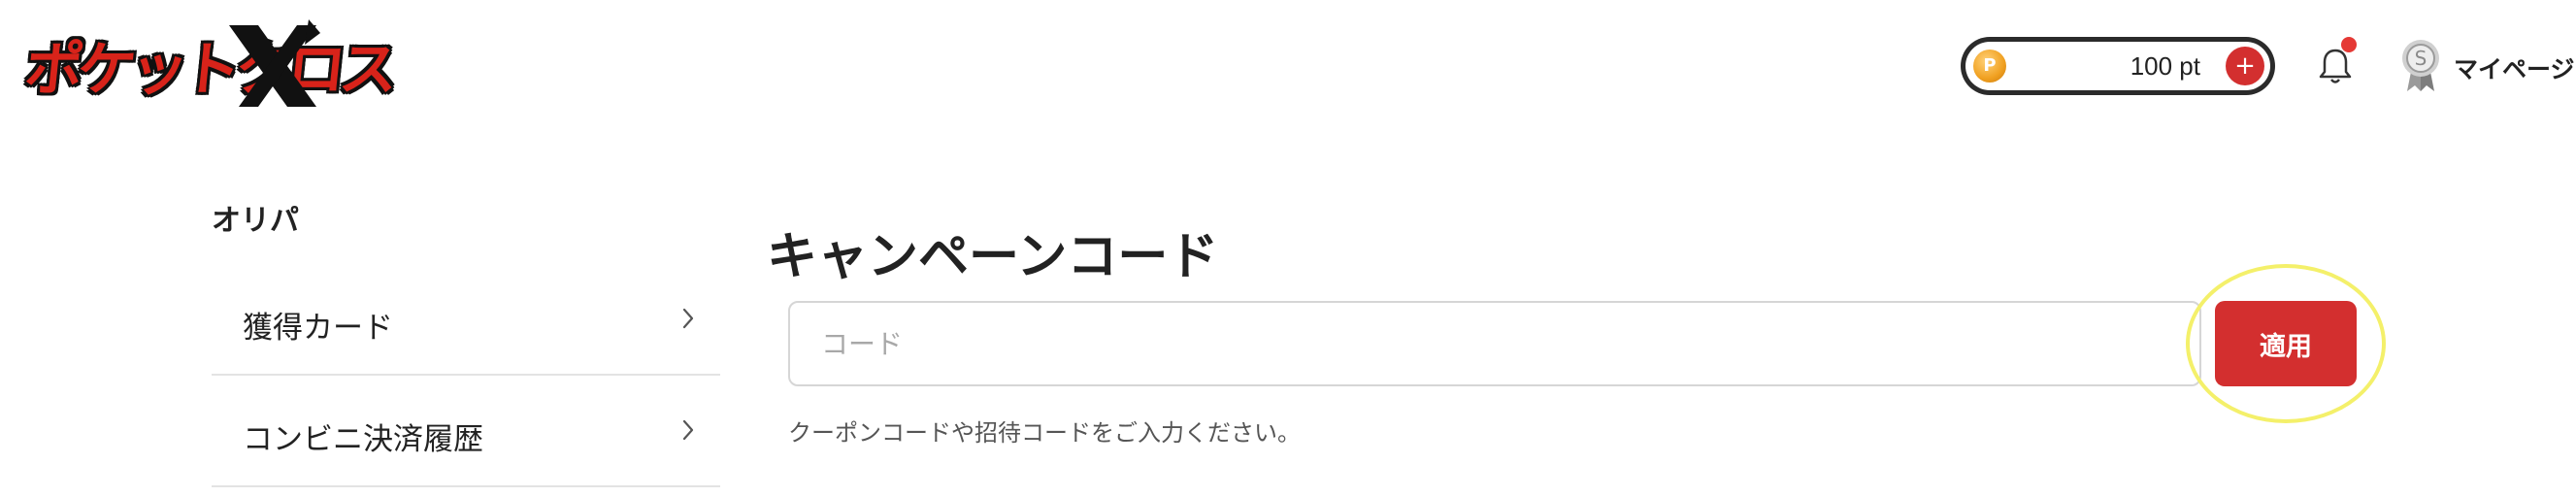  Describe the element at coordinates (1990, 67) in the screenshot. I see `coin-icon: P` at that location.